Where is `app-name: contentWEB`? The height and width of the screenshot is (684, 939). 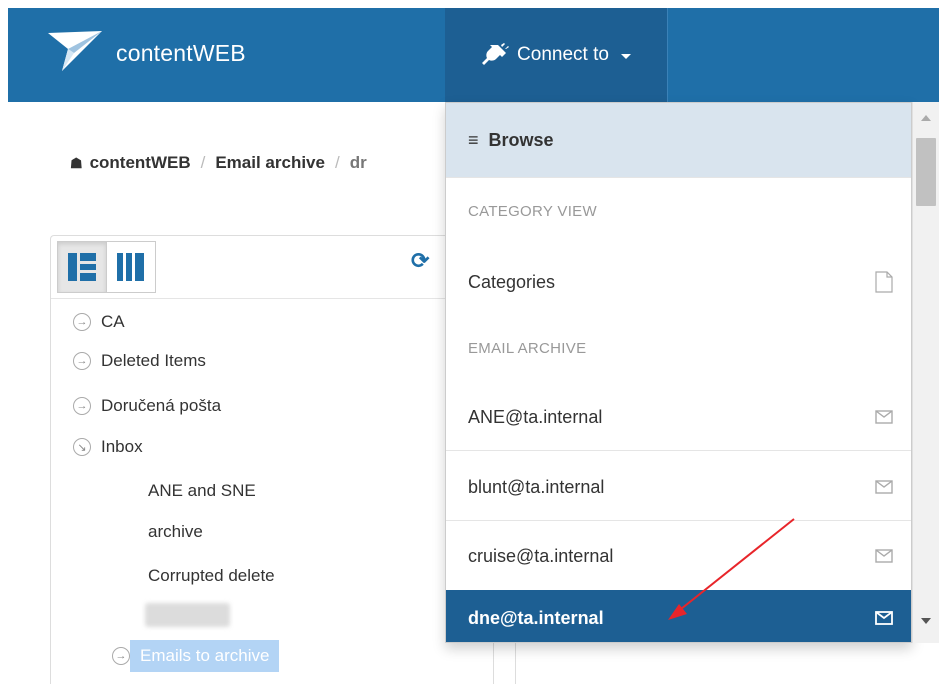 app-name: contentWEB is located at coordinates (181, 52).